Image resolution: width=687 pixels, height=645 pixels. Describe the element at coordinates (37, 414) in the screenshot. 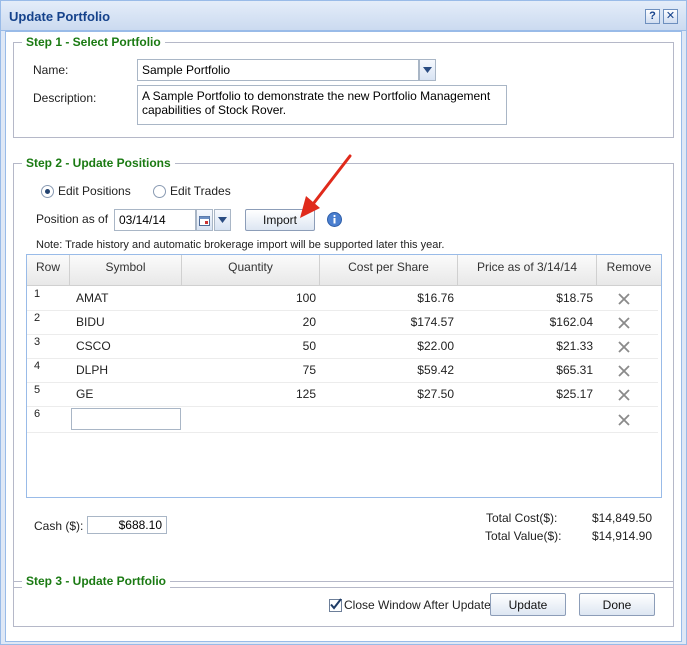

I see `row-number: 6` at that location.